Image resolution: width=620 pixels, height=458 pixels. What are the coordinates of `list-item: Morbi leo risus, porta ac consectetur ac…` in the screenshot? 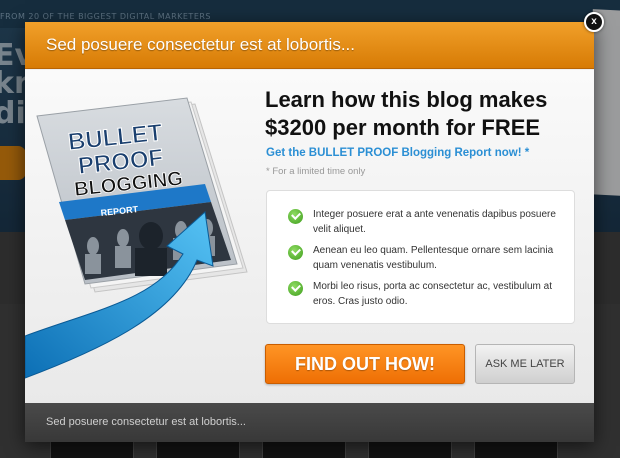 It's located at (423, 294).